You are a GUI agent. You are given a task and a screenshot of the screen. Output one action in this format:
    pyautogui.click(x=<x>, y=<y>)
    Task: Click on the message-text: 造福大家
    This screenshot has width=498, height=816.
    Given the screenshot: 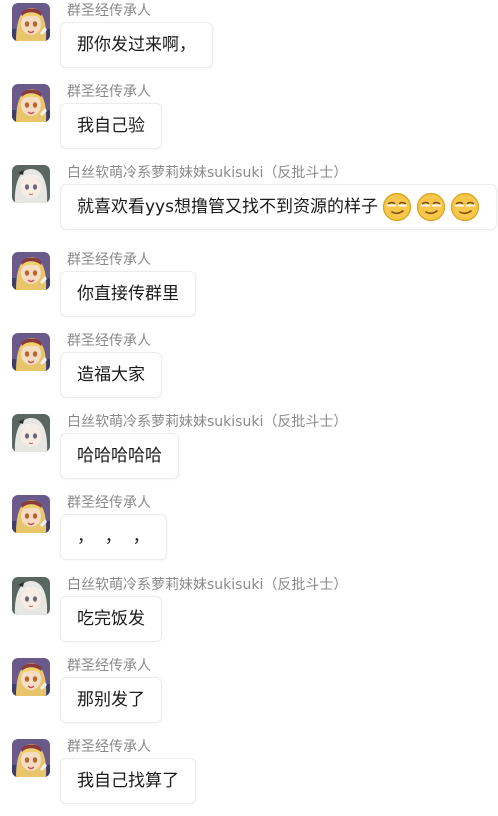 What is the action you would take?
    pyautogui.click(x=111, y=375)
    